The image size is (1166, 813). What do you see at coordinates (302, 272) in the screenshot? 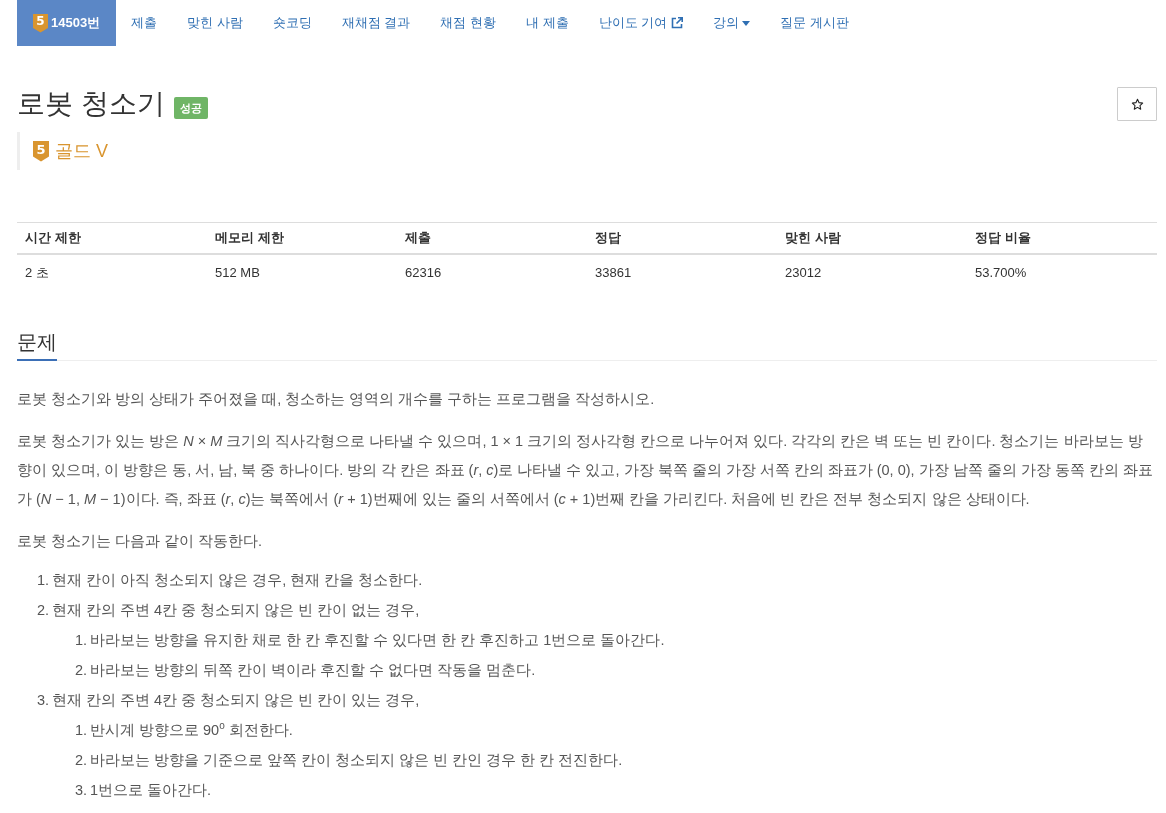
I see `table-cell: 512 MB` at bounding box center [302, 272].